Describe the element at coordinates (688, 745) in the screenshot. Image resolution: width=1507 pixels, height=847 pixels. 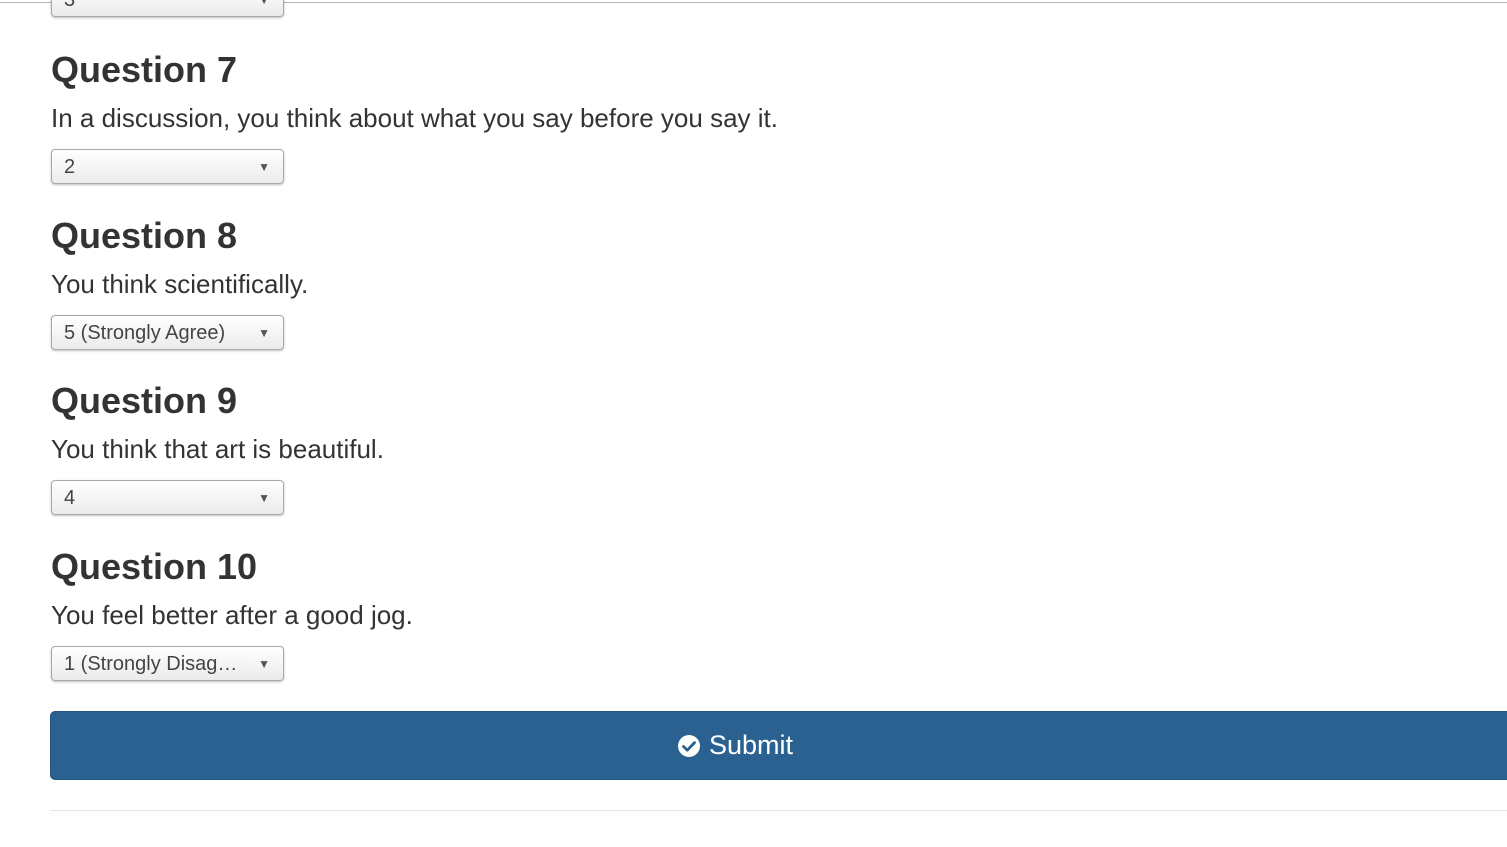
I see `check-circle-icon` at that location.